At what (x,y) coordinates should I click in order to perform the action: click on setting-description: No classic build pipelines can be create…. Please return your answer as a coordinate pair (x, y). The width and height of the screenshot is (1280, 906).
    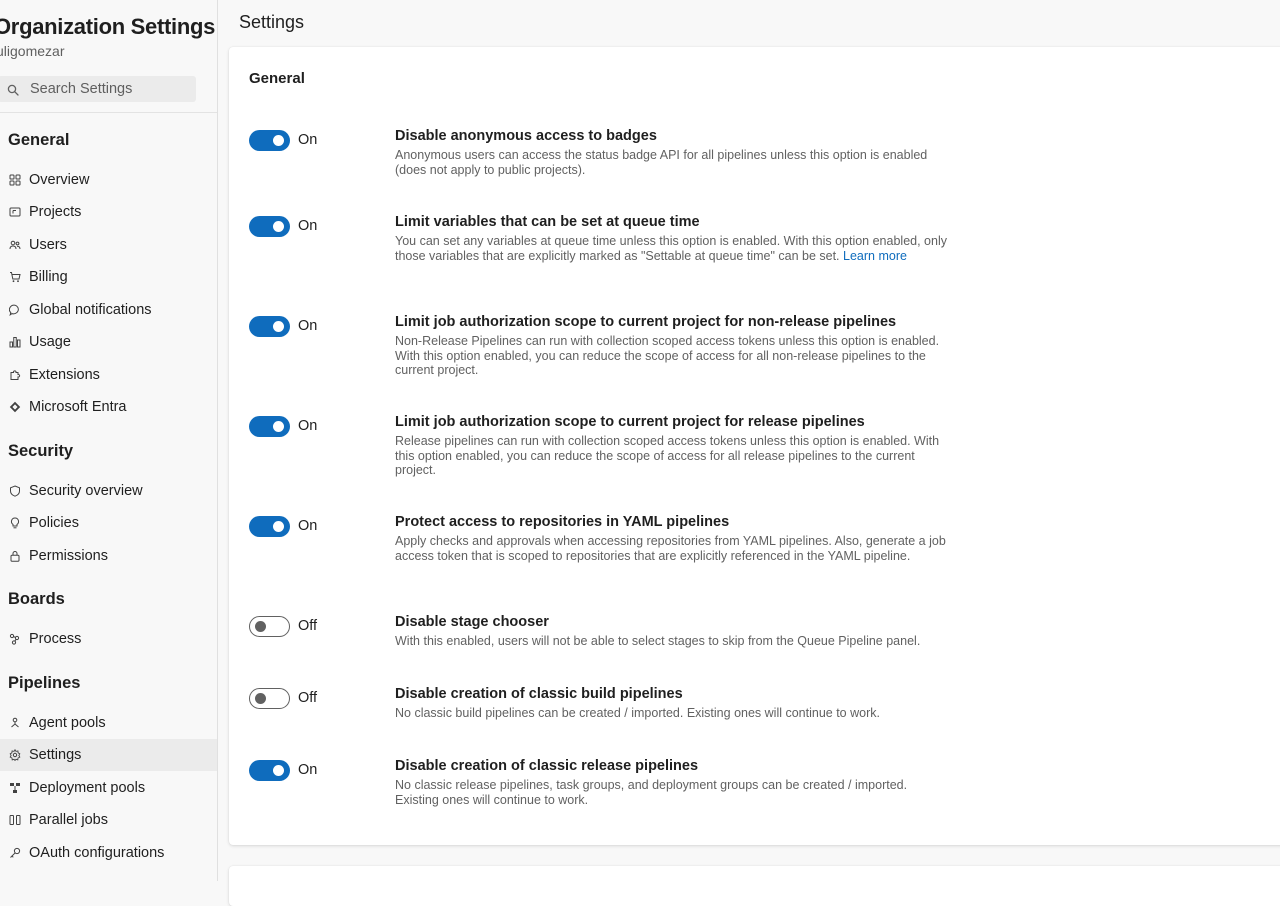
    Looking at the image, I should click on (637, 713).